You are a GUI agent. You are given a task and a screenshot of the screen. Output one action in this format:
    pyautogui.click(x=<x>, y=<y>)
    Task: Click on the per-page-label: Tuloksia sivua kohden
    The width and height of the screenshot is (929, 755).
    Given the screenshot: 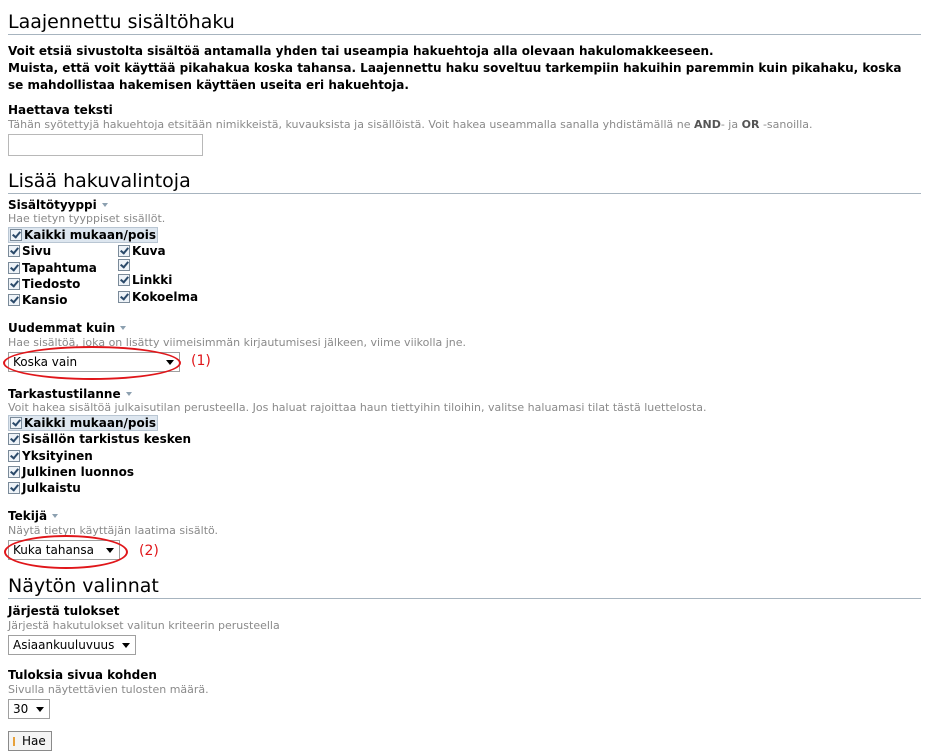 What is the action you would take?
    pyautogui.click(x=82, y=675)
    